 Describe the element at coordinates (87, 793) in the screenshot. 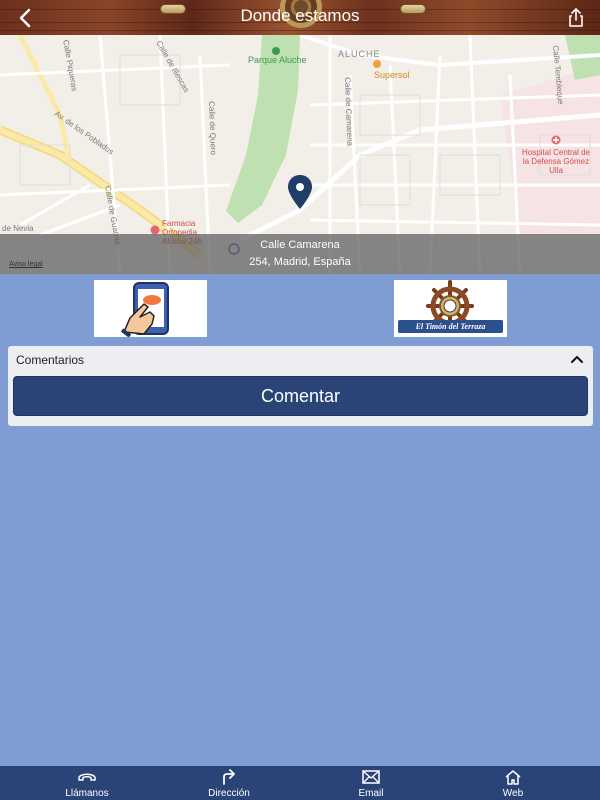

I see `tab-label: Llámanos` at that location.